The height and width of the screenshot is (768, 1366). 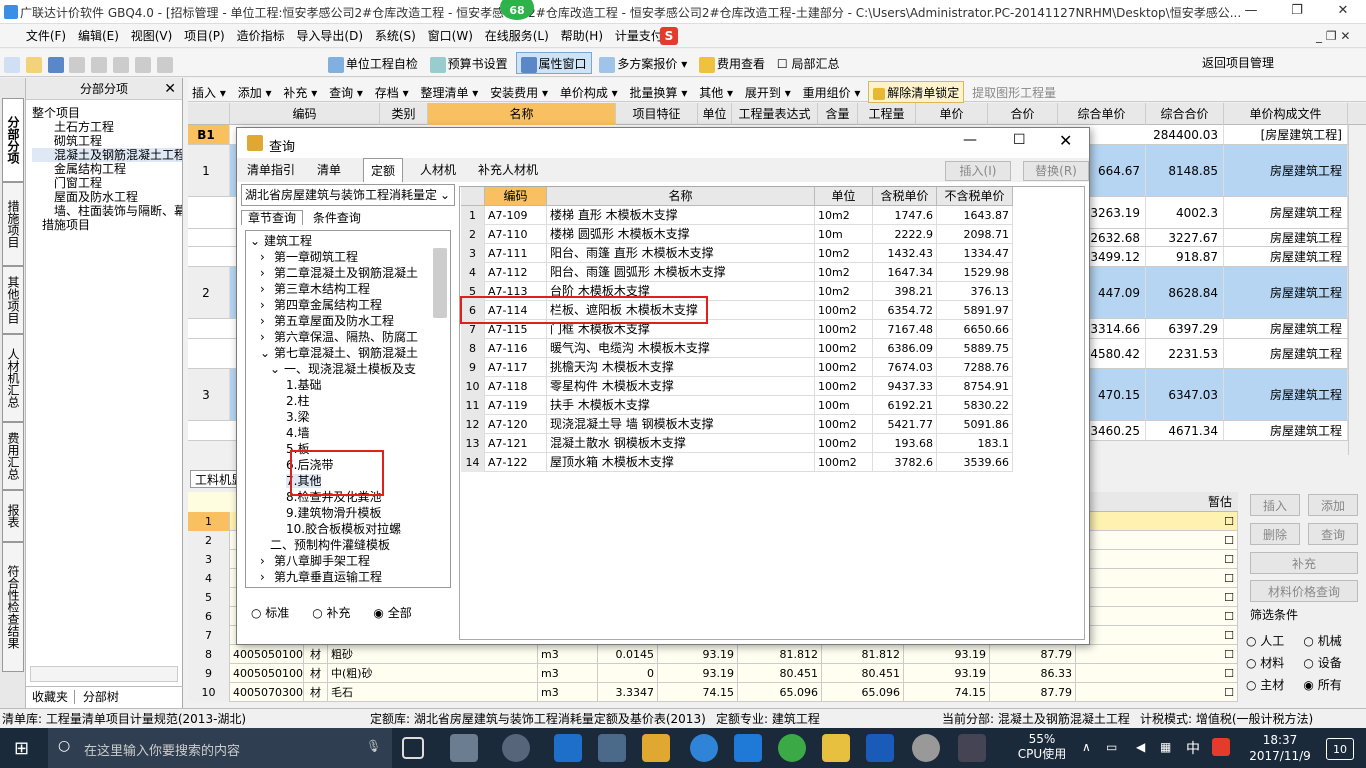 I want to click on query-button: 查询 ▾, so click(x=346, y=93).